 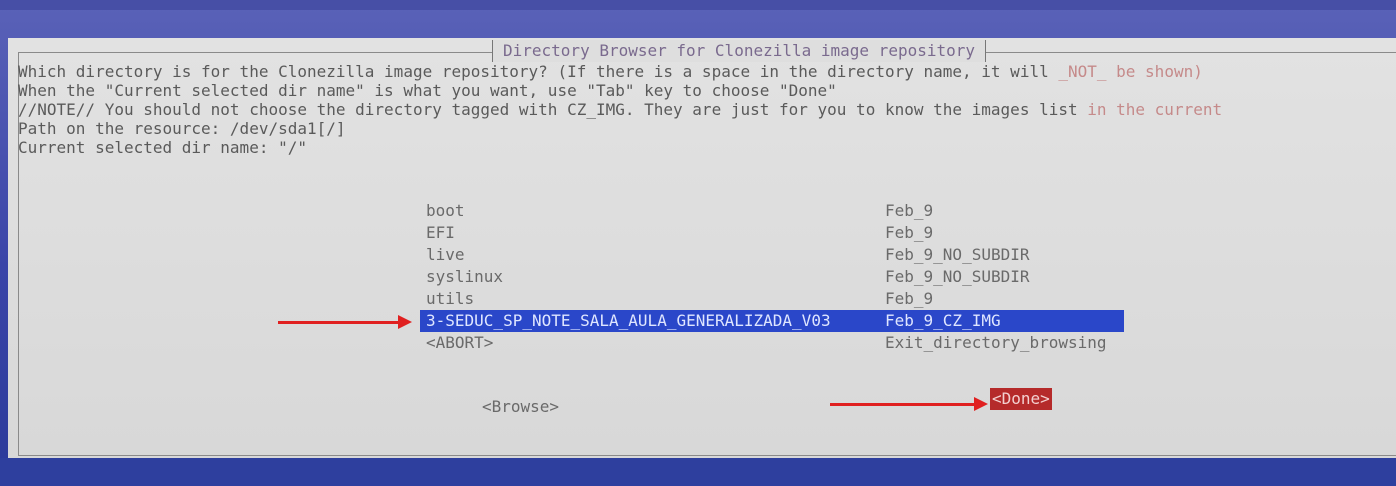 I want to click on current-selected-dir-text: Current selected dir name: "/", so click(x=162, y=147).